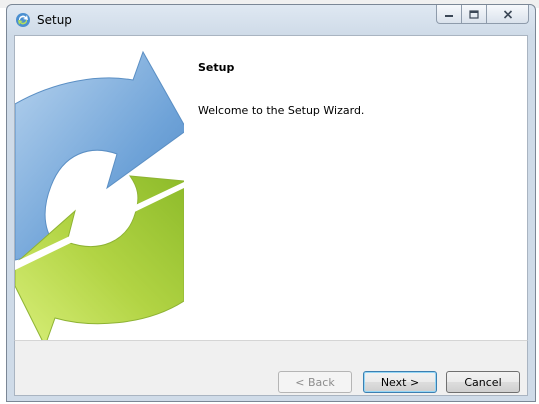  I want to click on welcome-text: Welcome to the Setup Wizard., so click(281, 110).